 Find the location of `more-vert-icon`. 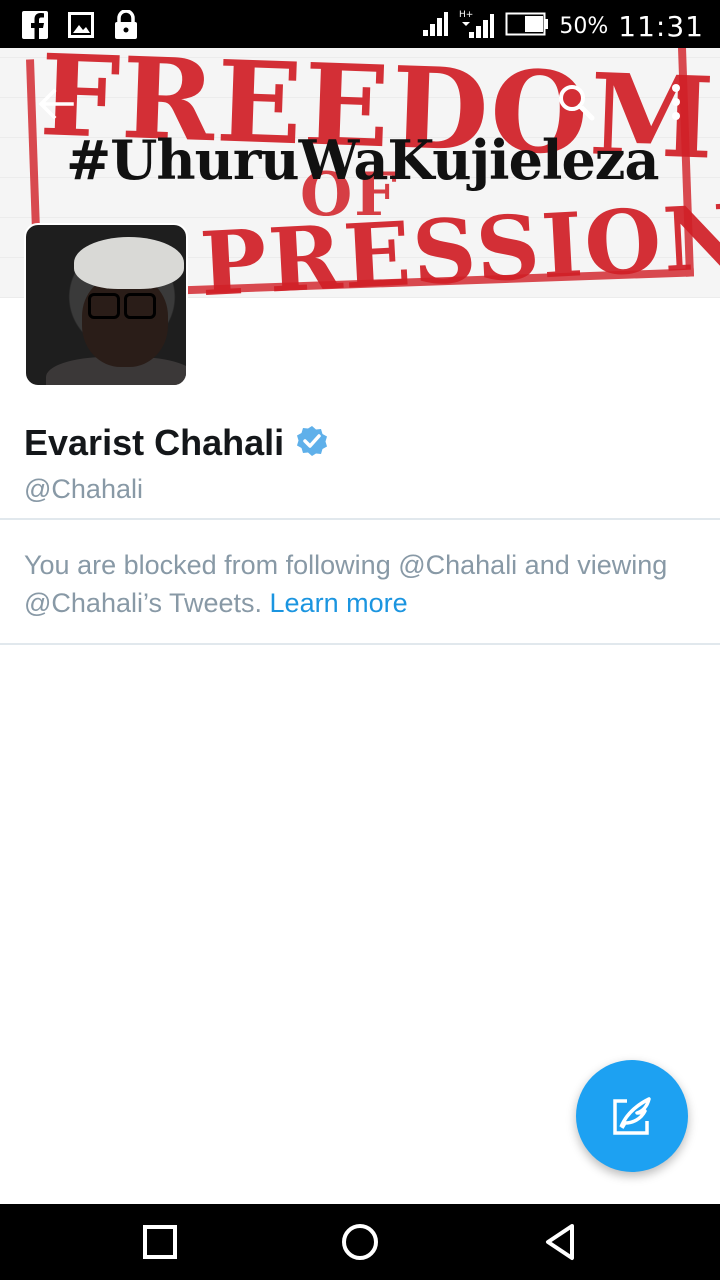

more-vert-icon is located at coordinates (676, 102).